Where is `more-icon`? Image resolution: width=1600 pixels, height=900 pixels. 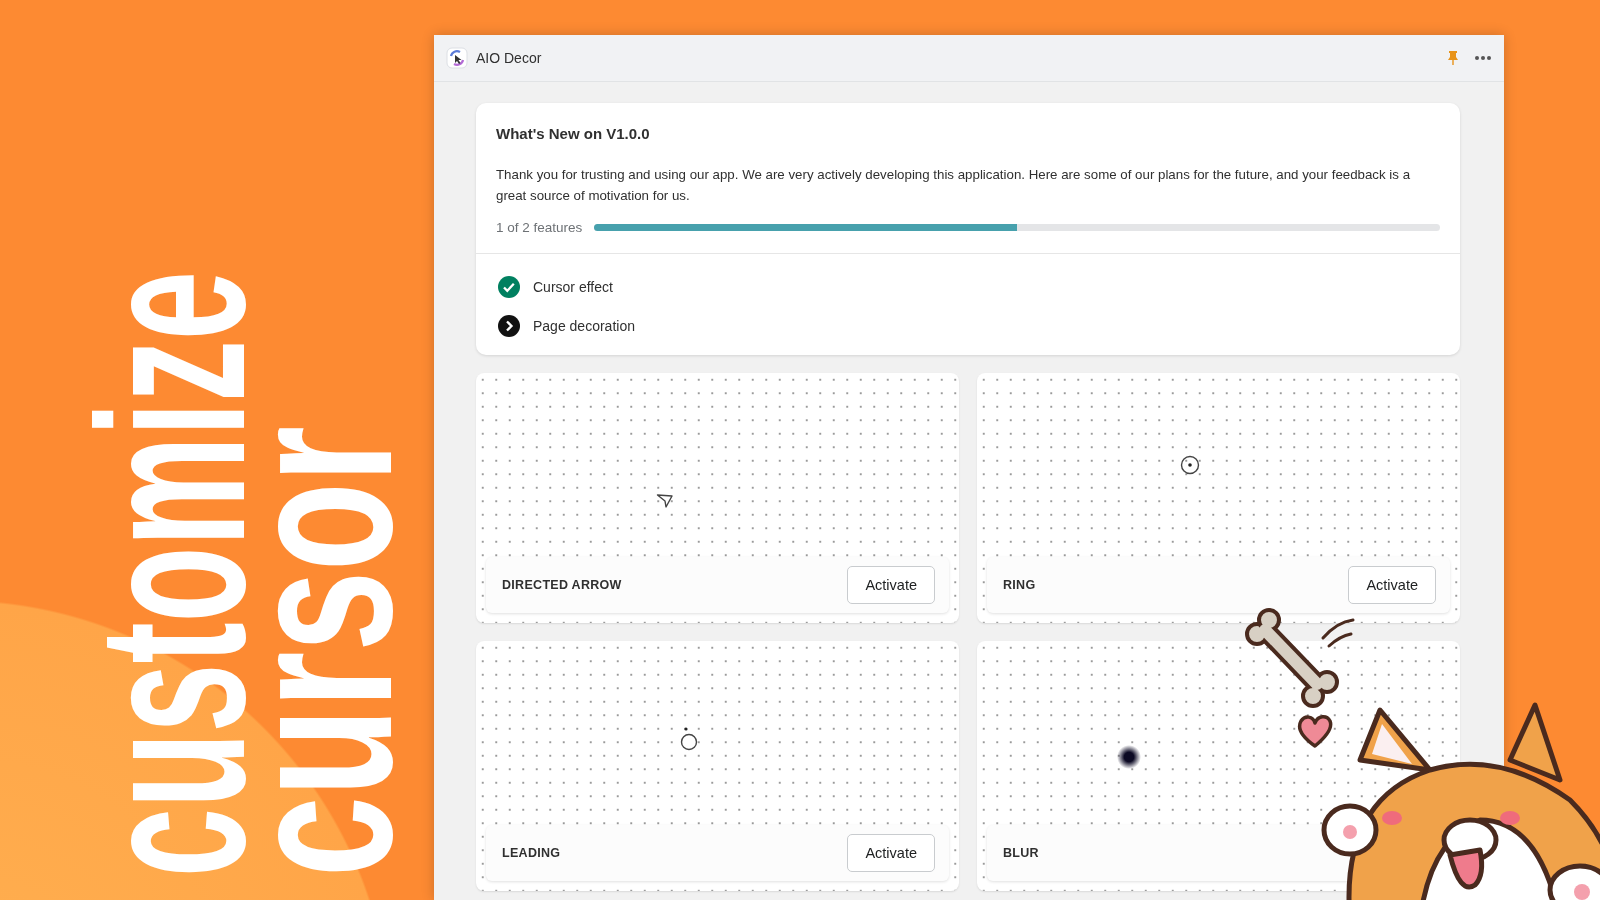 more-icon is located at coordinates (1483, 58).